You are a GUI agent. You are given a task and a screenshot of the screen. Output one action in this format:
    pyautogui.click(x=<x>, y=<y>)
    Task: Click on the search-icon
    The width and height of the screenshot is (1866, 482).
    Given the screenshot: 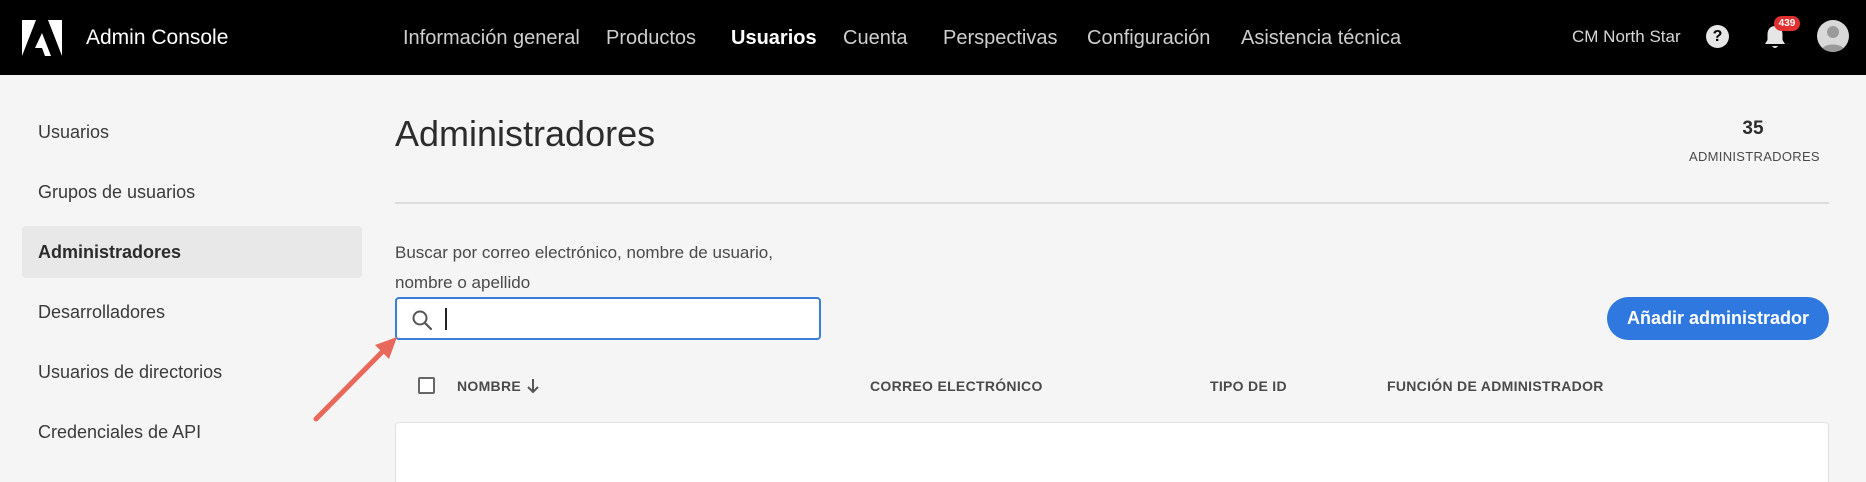 What is the action you would take?
    pyautogui.click(x=422, y=320)
    